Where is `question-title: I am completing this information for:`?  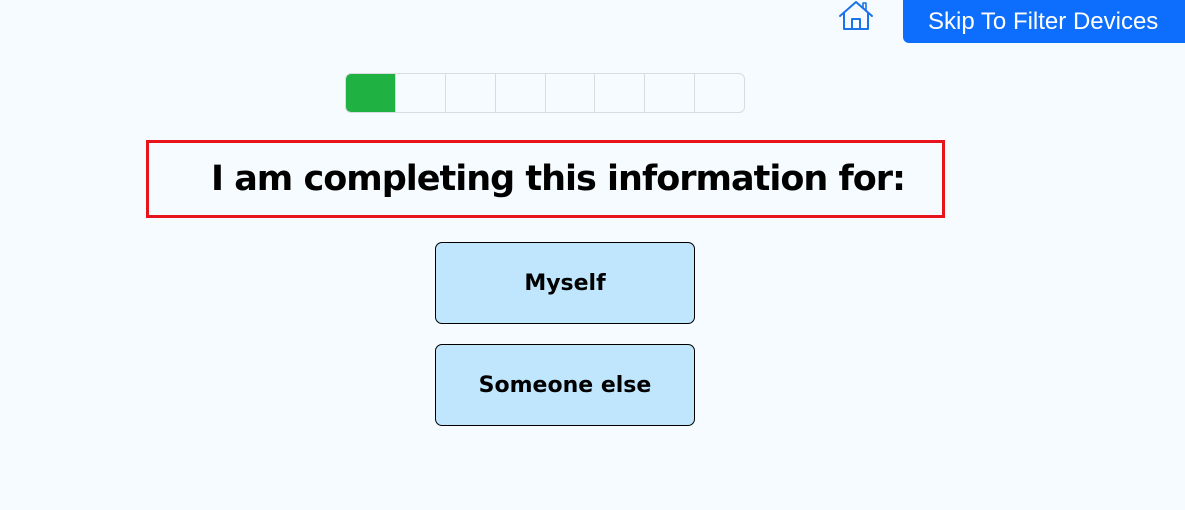 question-title: I am completing this information for: is located at coordinates (558, 179).